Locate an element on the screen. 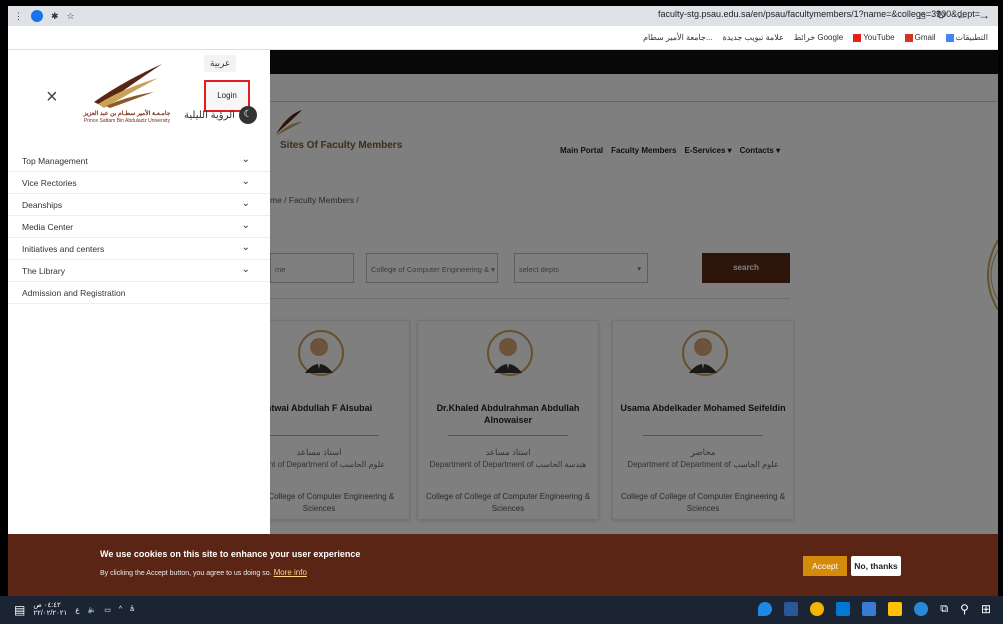 This screenshot has width=1003, height=624. moon-icon: ☾ is located at coordinates (247, 115).